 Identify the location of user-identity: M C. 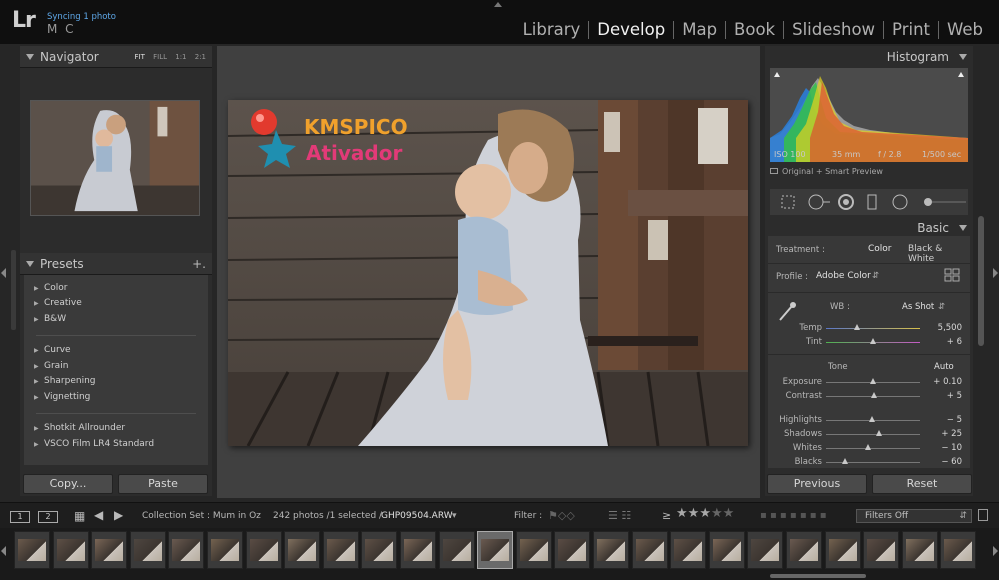
(61, 29).